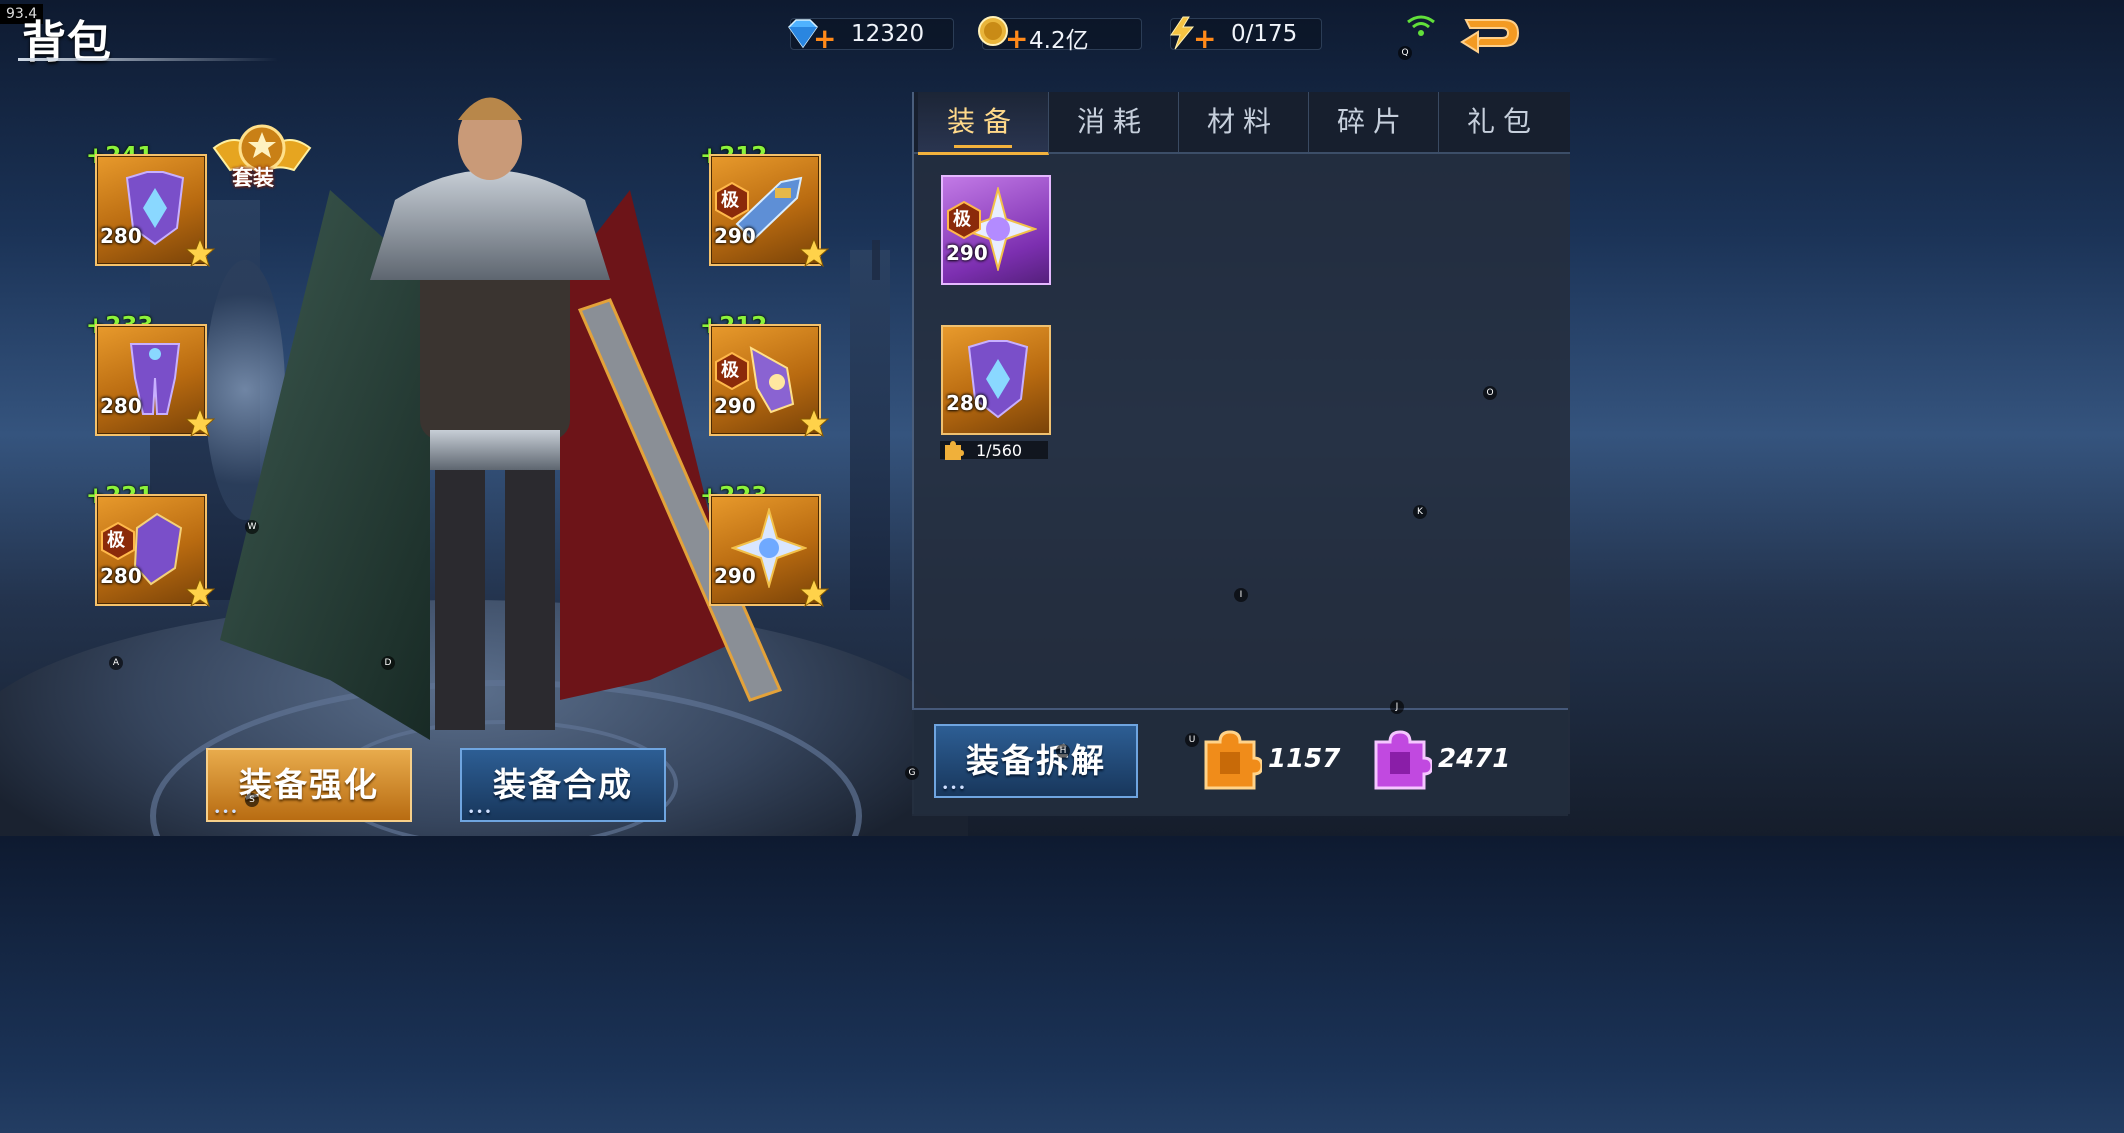  I want to click on suit-label: 套装, so click(253, 178).